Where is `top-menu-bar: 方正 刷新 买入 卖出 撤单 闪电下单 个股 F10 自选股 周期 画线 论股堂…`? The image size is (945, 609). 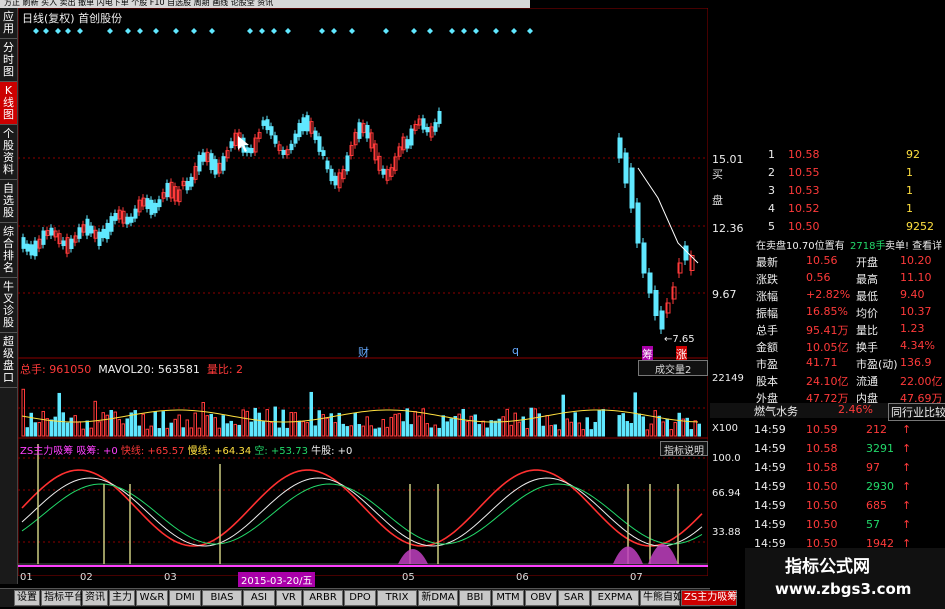 top-menu-bar: 方正 刷新 买入 卖出 撤单 闪电下单 个股 F10 自选股 周期 画线 论股堂… is located at coordinates (265, 4).